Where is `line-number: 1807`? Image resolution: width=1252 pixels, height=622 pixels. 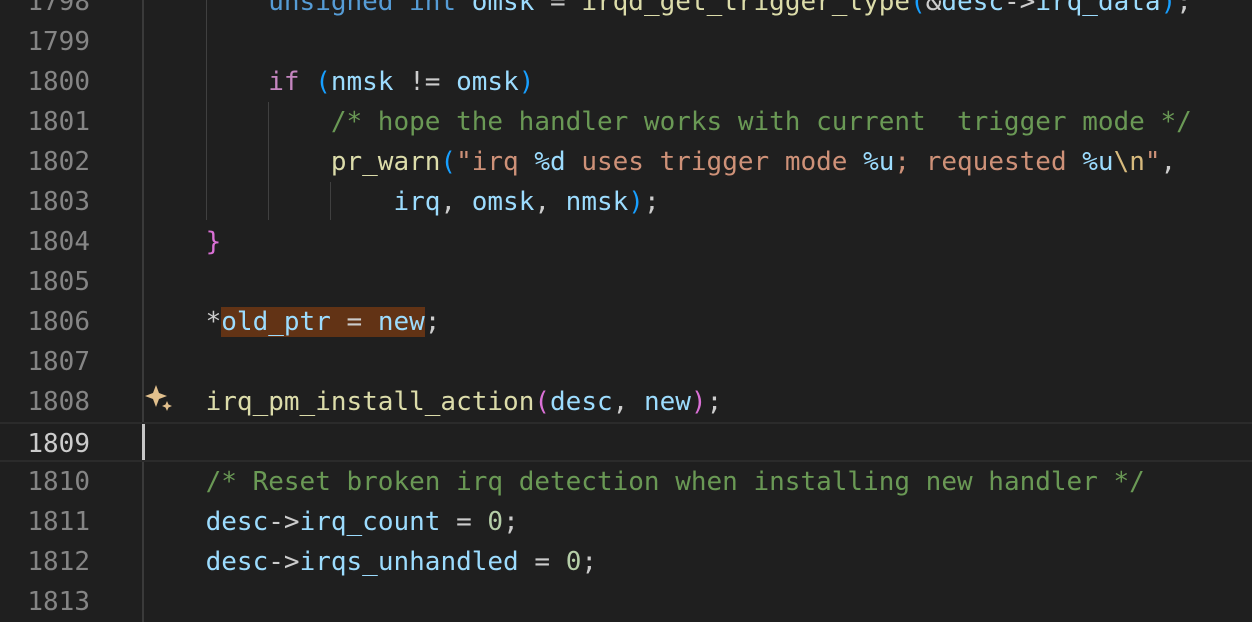 line-number: 1807 is located at coordinates (58, 362).